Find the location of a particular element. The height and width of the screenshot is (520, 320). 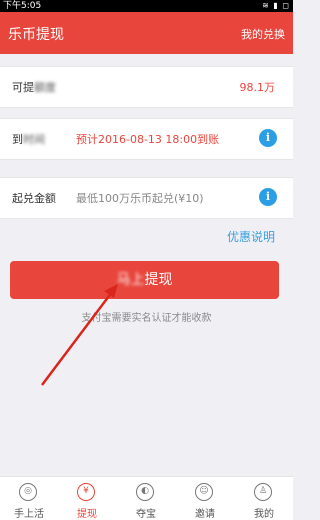

tab-profile: ♙ 我的 is located at coordinates (264, 498).